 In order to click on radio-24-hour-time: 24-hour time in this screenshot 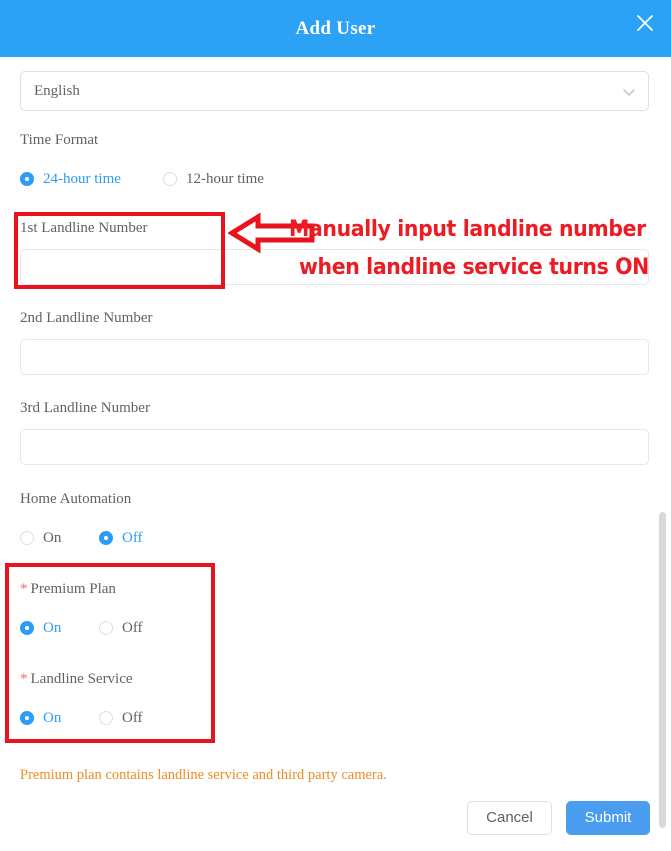, I will do `click(70, 179)`.